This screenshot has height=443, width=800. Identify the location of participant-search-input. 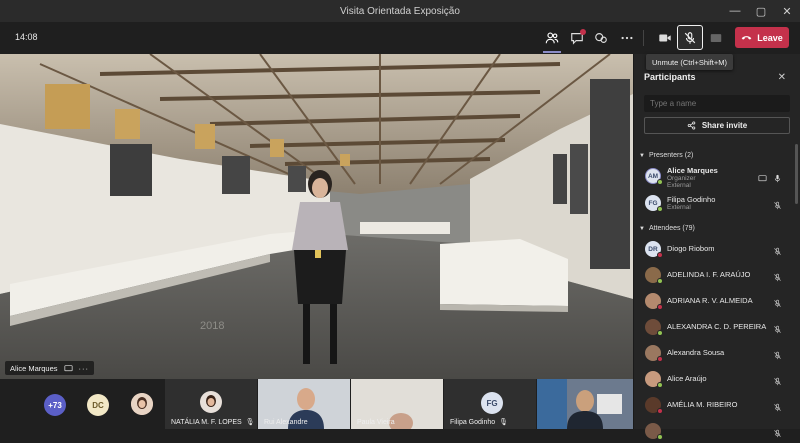
(717, 103).